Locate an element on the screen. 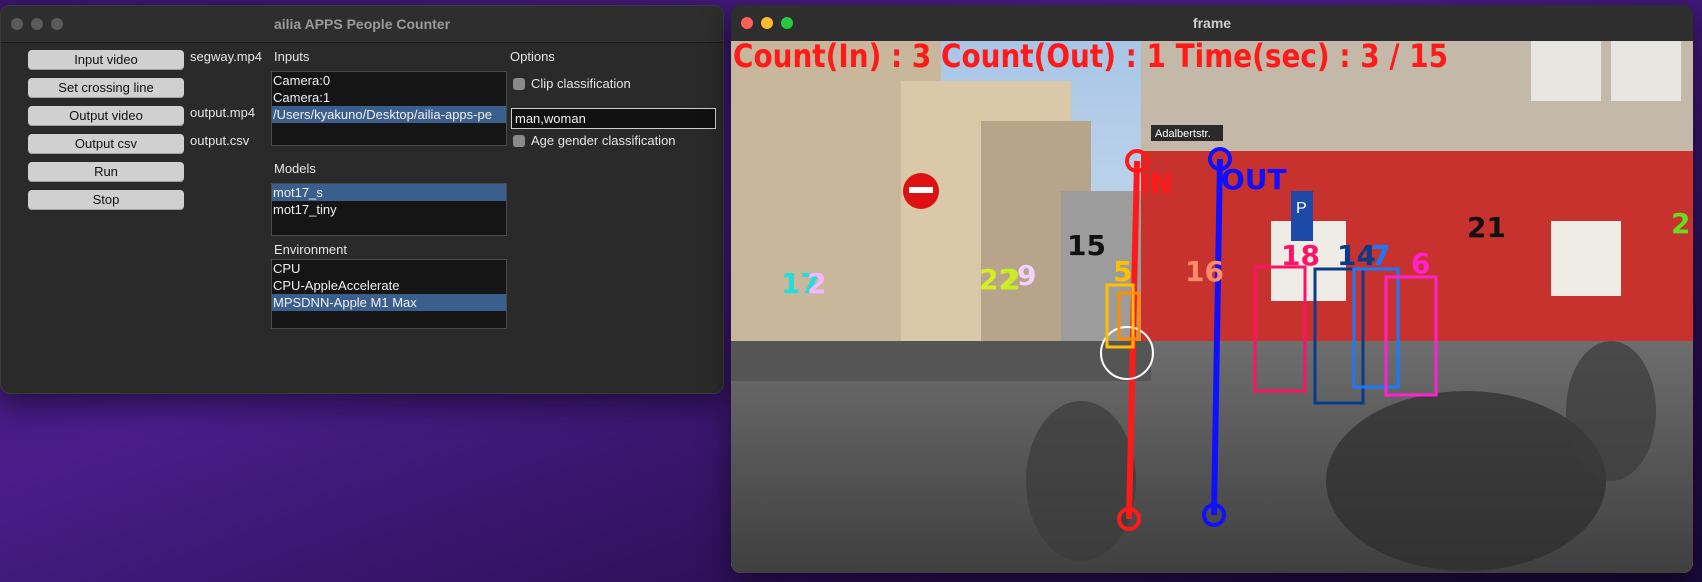 This screenshot has height=582, width=1702. list-item: CPU-AppleAccelerate is located at coordinates (389, 285).